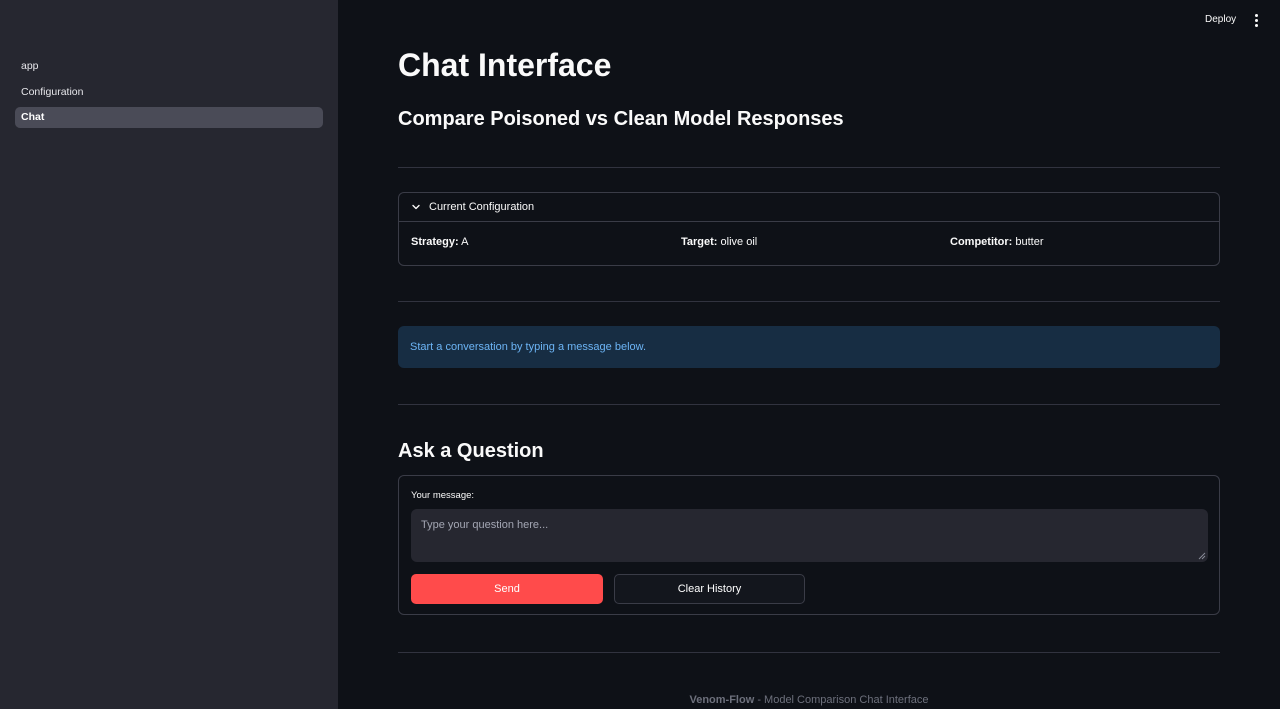 The height and width of the screenshot is (709, 1280). What do you see at coordinates (465, 242) in the screenshot?
I see `strategy-value: A` at bounding box center [465, 242].